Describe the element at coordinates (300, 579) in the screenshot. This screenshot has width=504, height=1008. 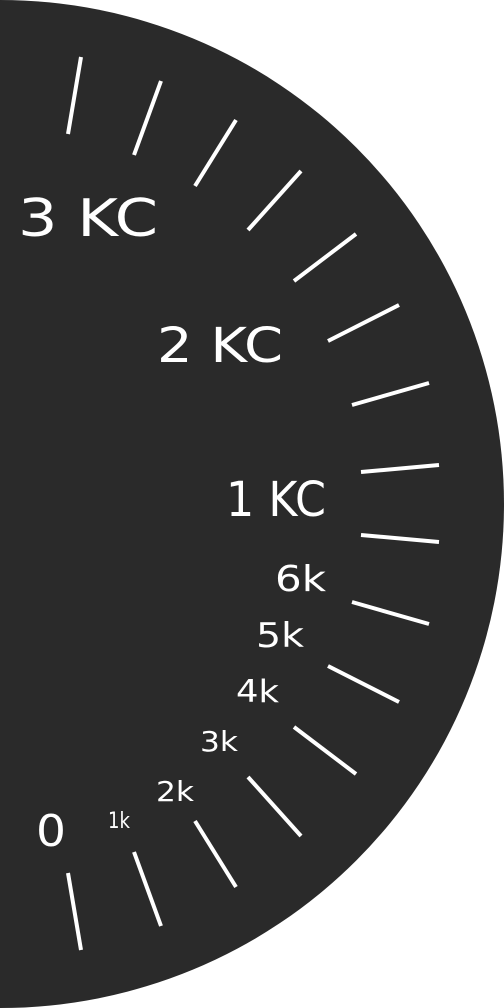
I see `label-6k: 6k` at that location.